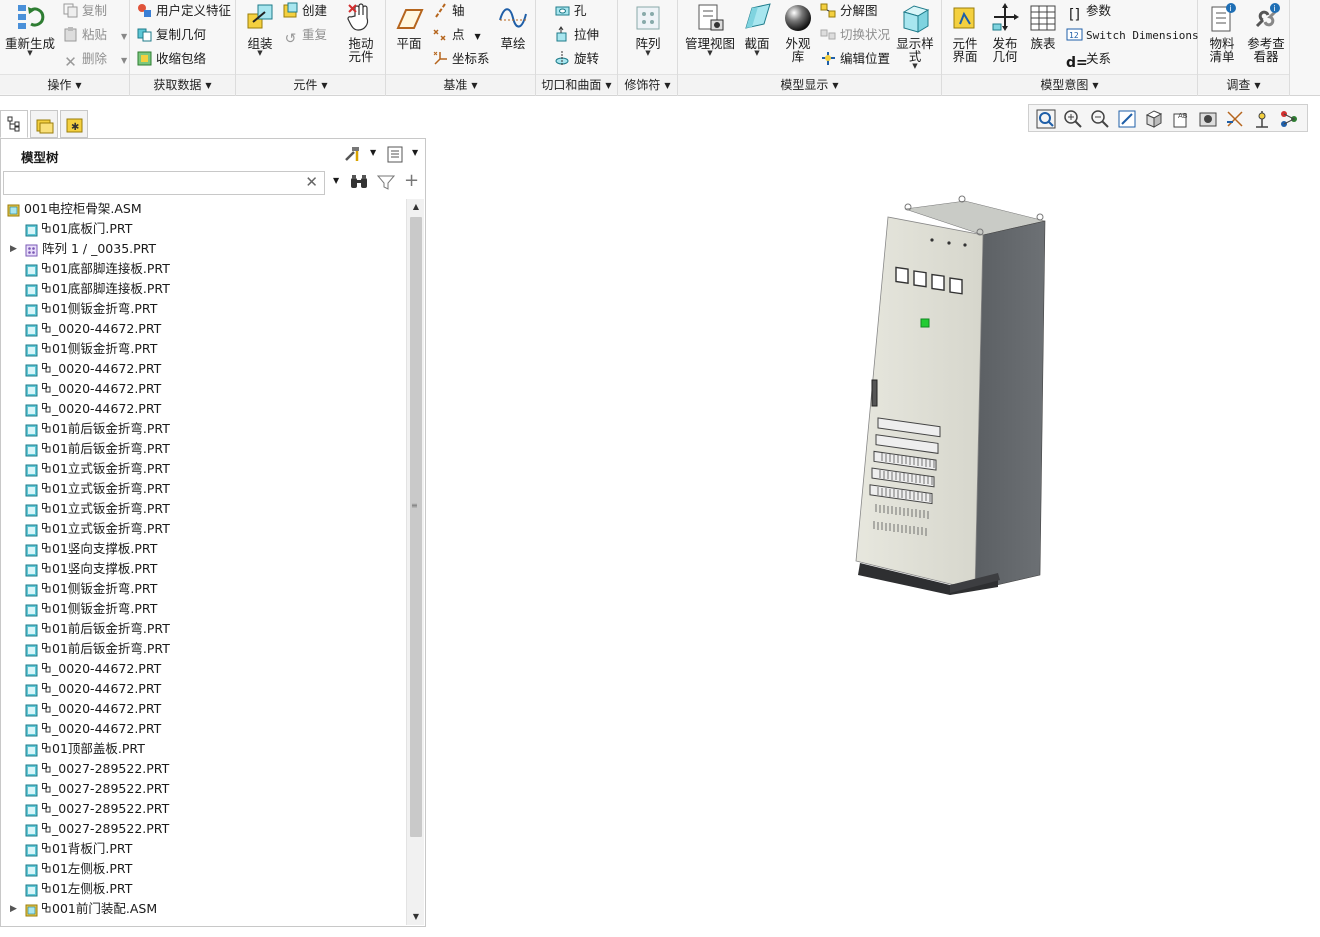  Describe the element at coordinates (647, 84) in the screenshot. I see `group-label-modifiers: 修饰符 ▼` at that location.